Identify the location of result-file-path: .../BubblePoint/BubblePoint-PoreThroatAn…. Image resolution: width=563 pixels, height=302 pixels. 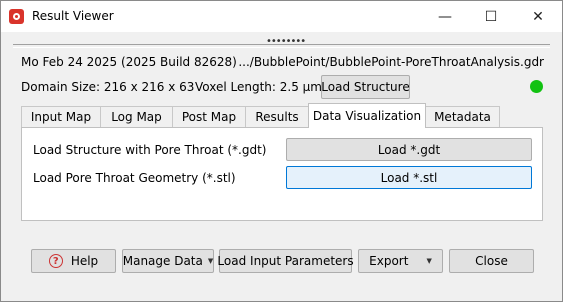
(391, 62).